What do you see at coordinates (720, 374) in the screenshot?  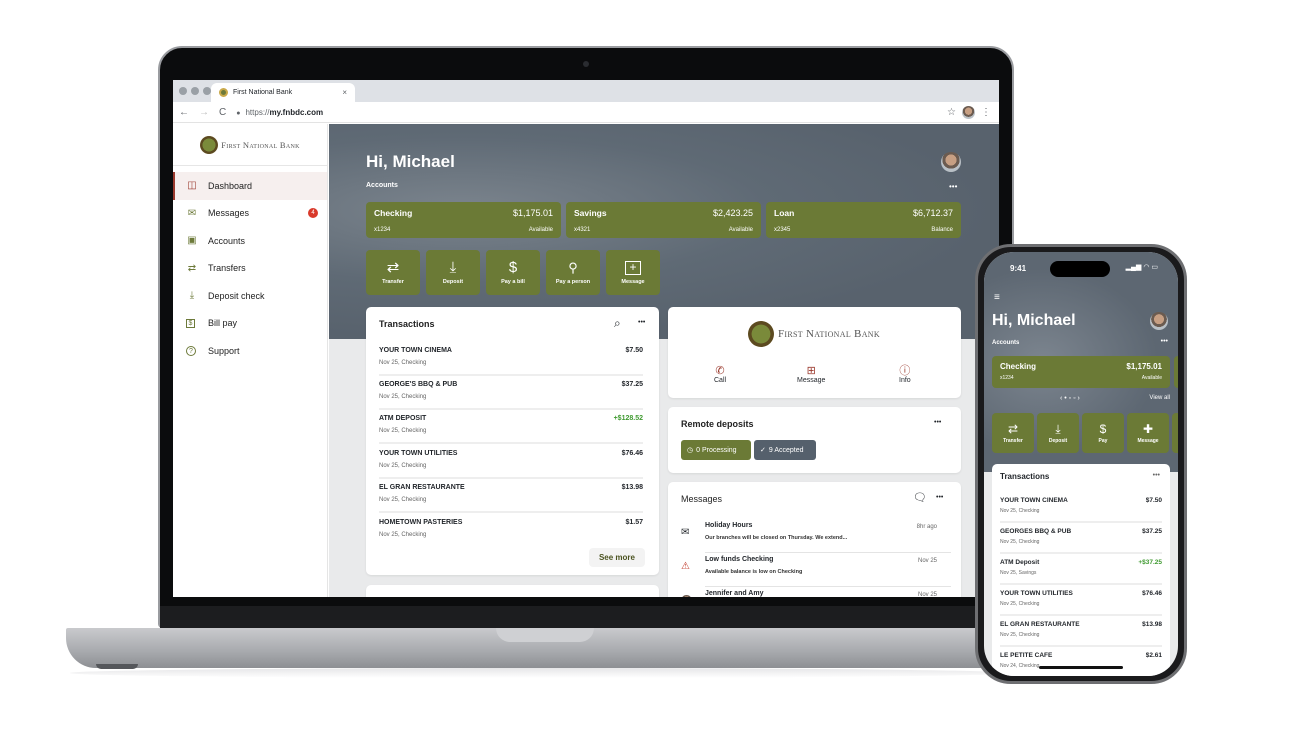 I see `call-button: ✆ Call` at bounding box center [720, 374].